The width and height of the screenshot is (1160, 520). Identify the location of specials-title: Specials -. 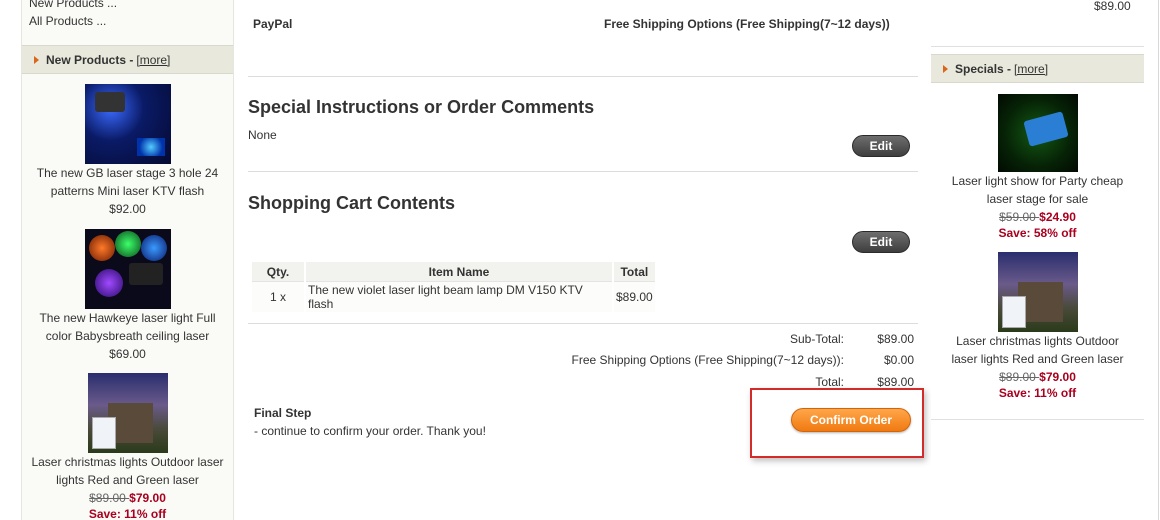
(983, 68).